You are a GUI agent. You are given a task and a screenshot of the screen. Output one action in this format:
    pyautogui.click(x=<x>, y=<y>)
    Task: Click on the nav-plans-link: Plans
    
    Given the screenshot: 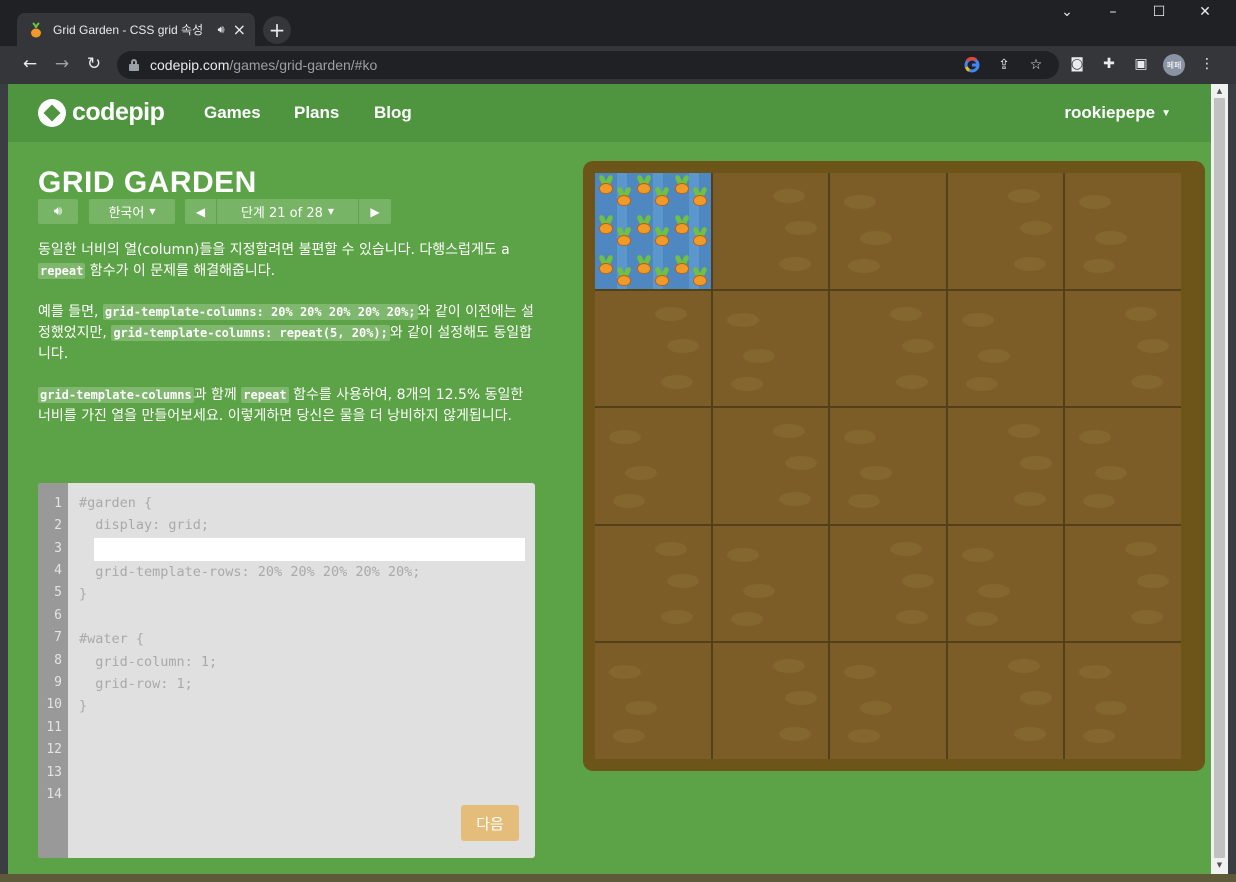 What is the action you would take?
    pyautogui.click(x=316, y=113)
    